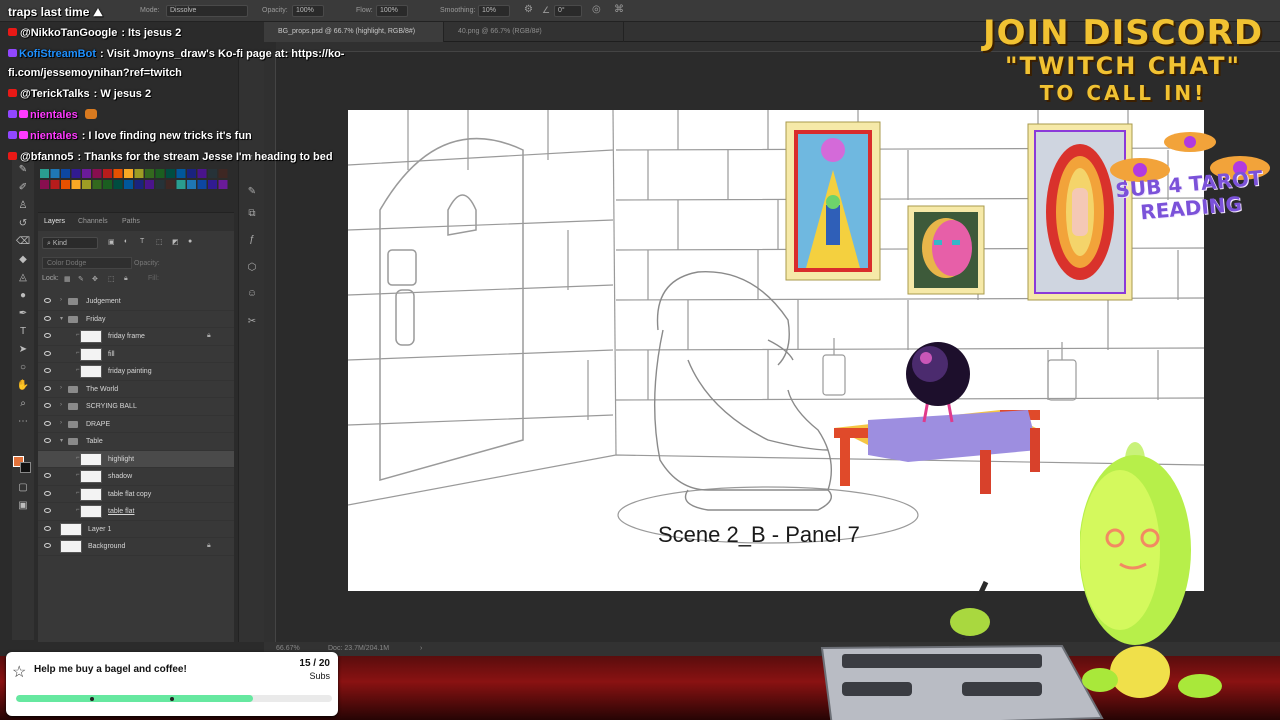 This screenshot has width=1280, height=720. I want to click on filter-type-icon: T, so click(142, 241).